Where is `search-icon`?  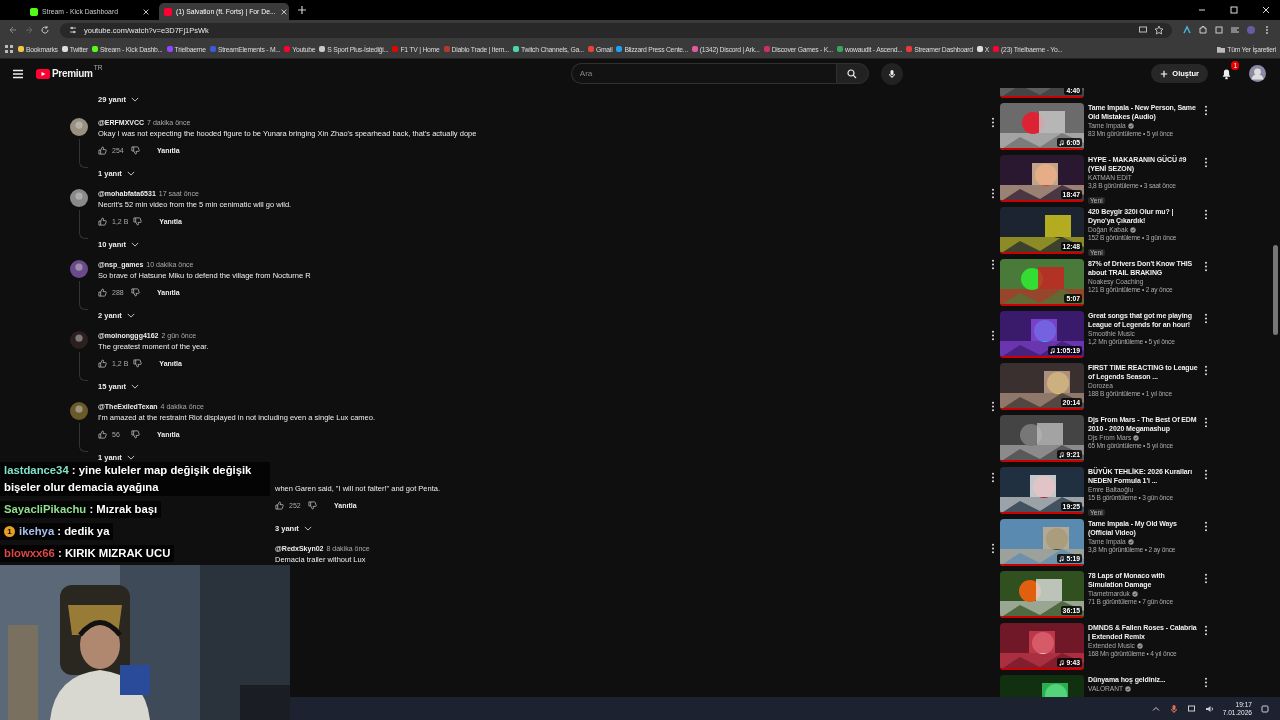 search-icon is located at coordinates (852, 73).